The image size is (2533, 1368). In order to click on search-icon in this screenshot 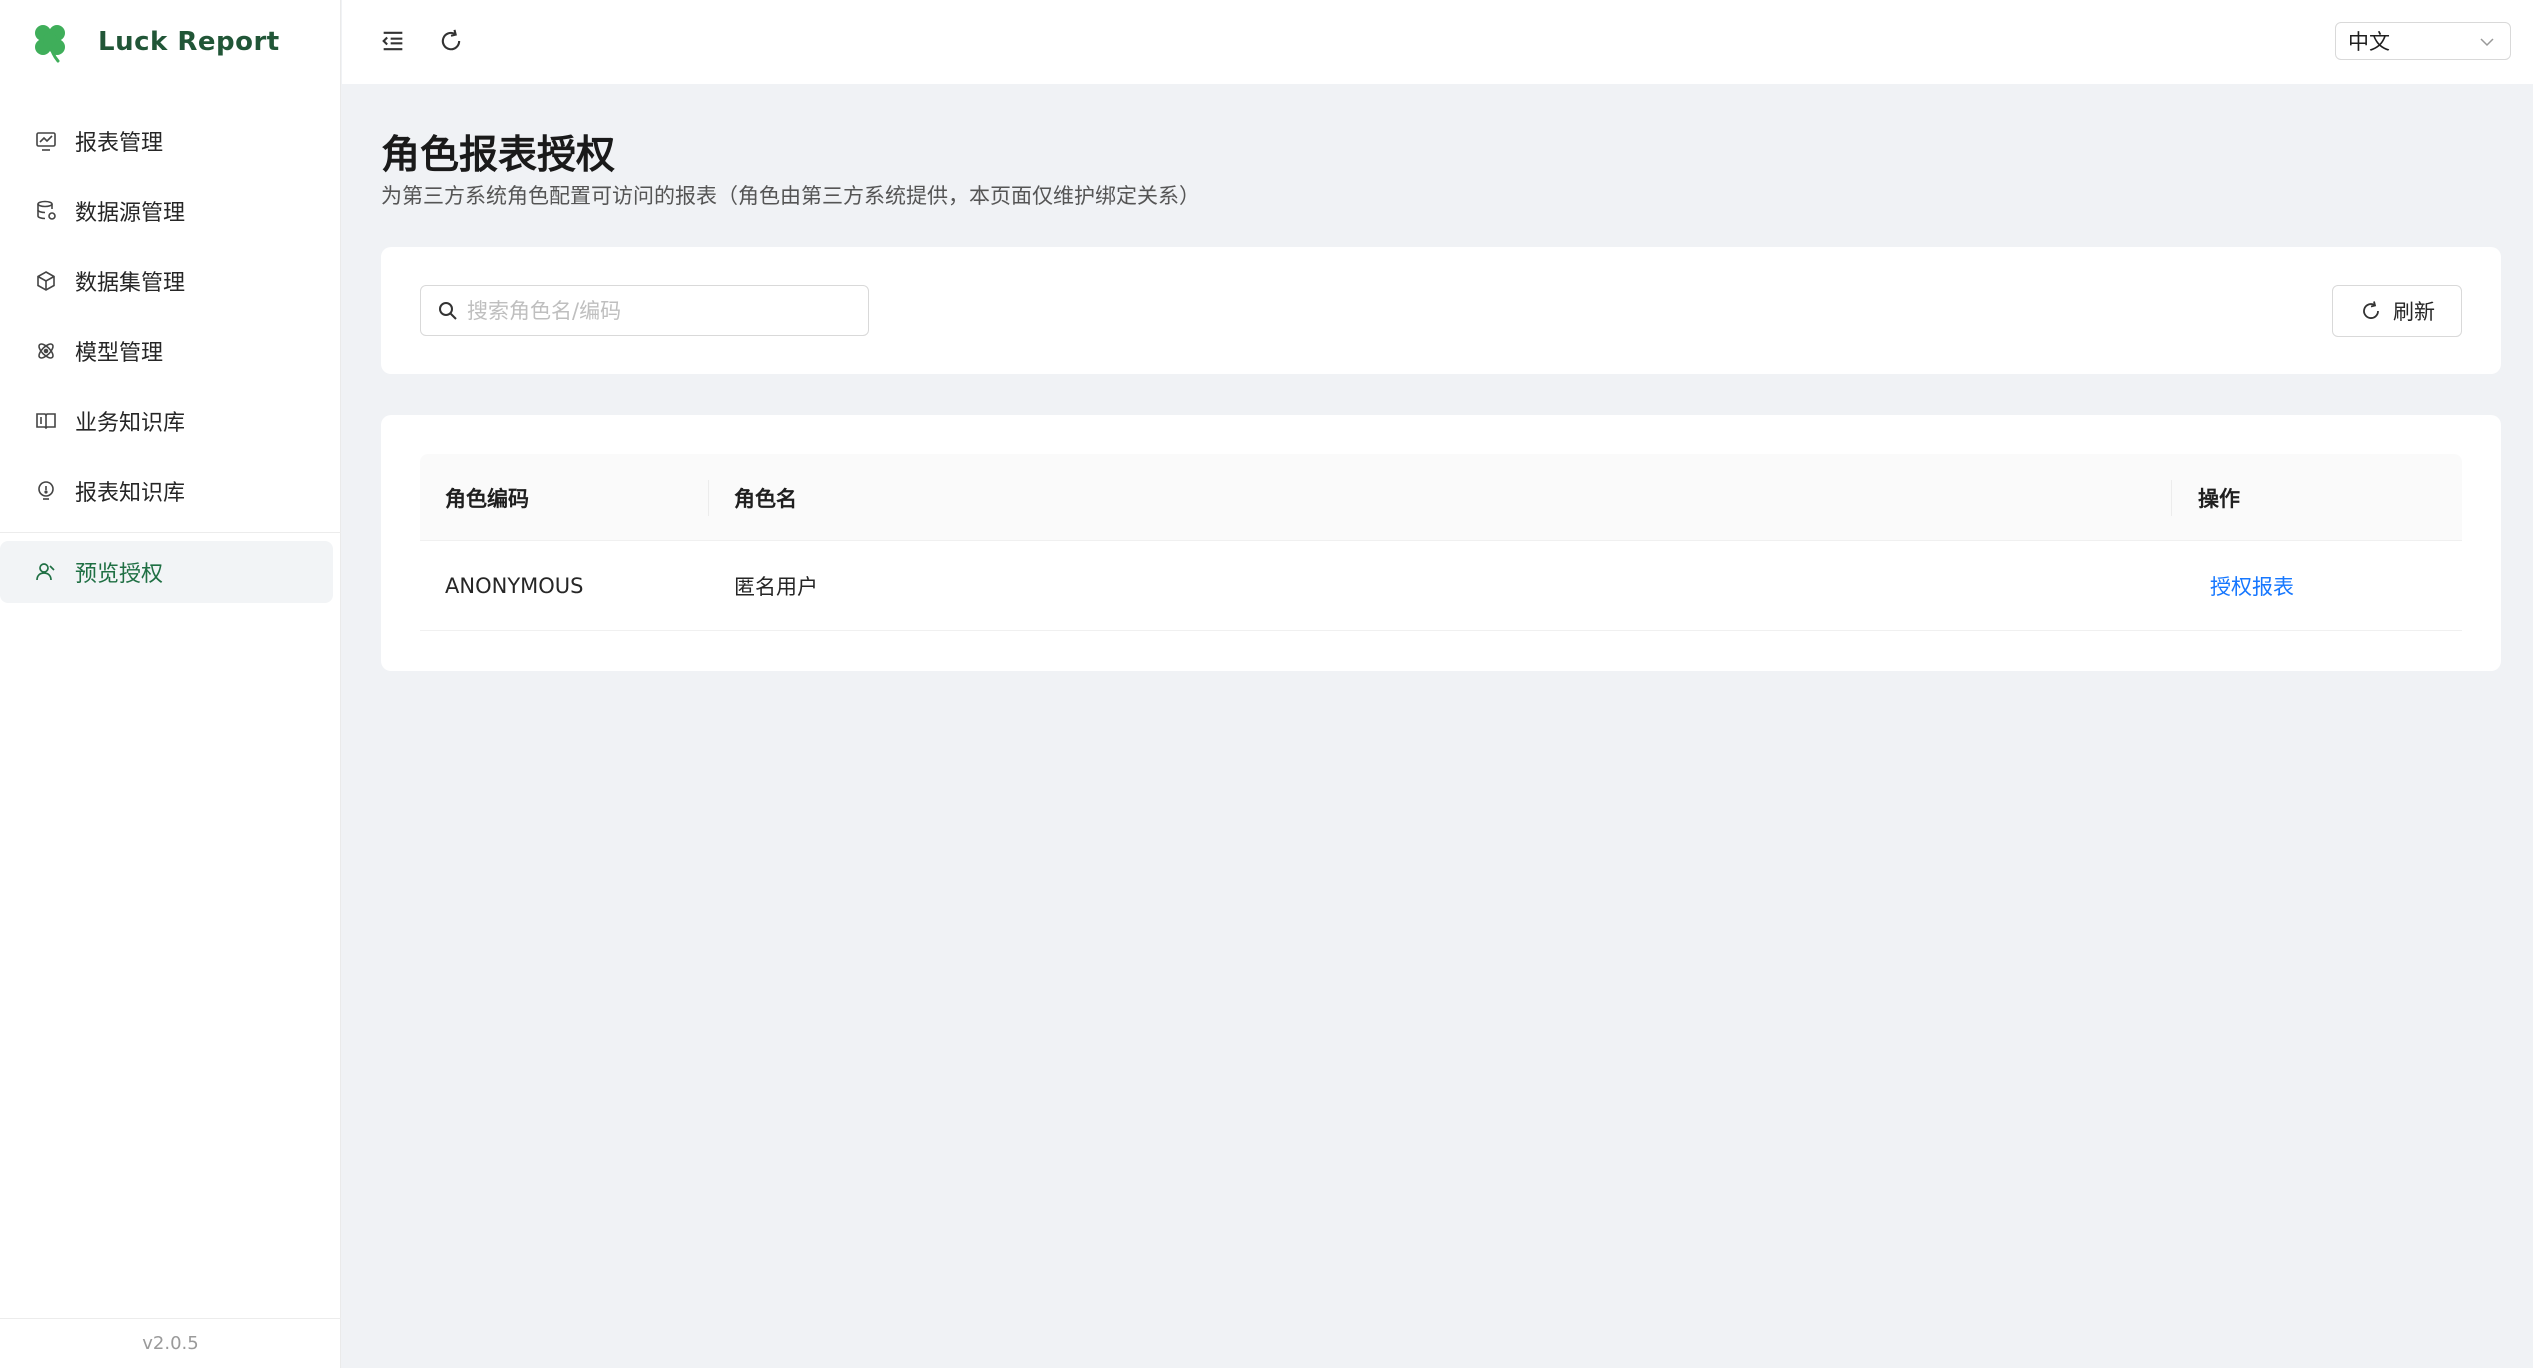, I will do `click(448, 310)`.